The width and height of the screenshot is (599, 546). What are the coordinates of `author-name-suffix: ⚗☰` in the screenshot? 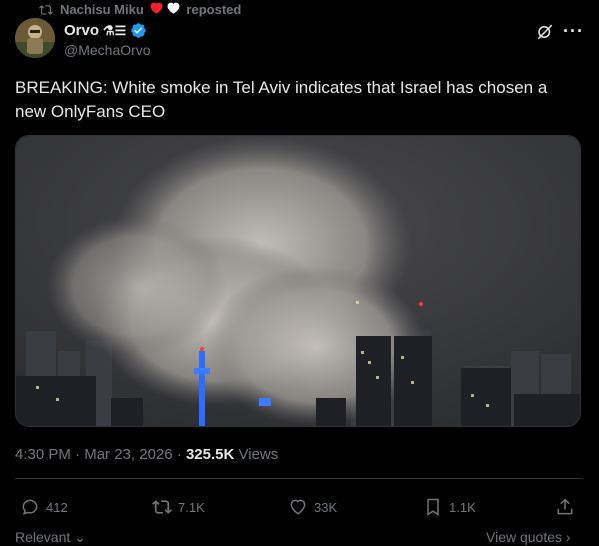 It's located at (115, 30).